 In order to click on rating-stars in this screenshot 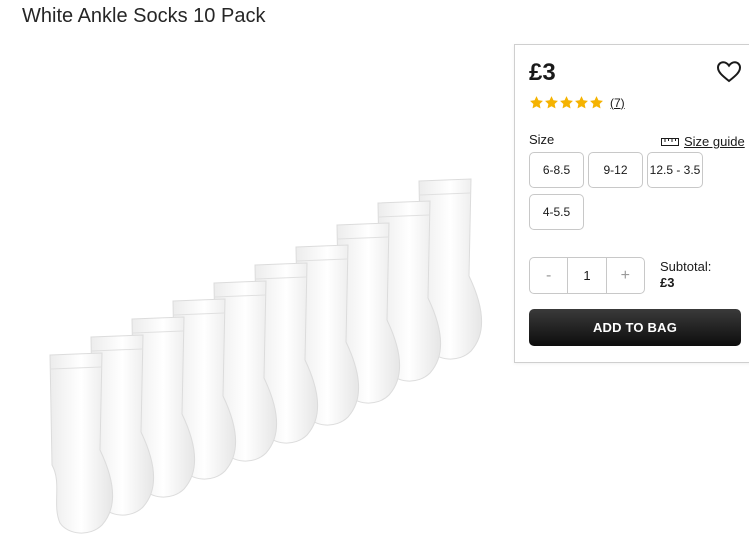, I will do `click(566, 102)`.